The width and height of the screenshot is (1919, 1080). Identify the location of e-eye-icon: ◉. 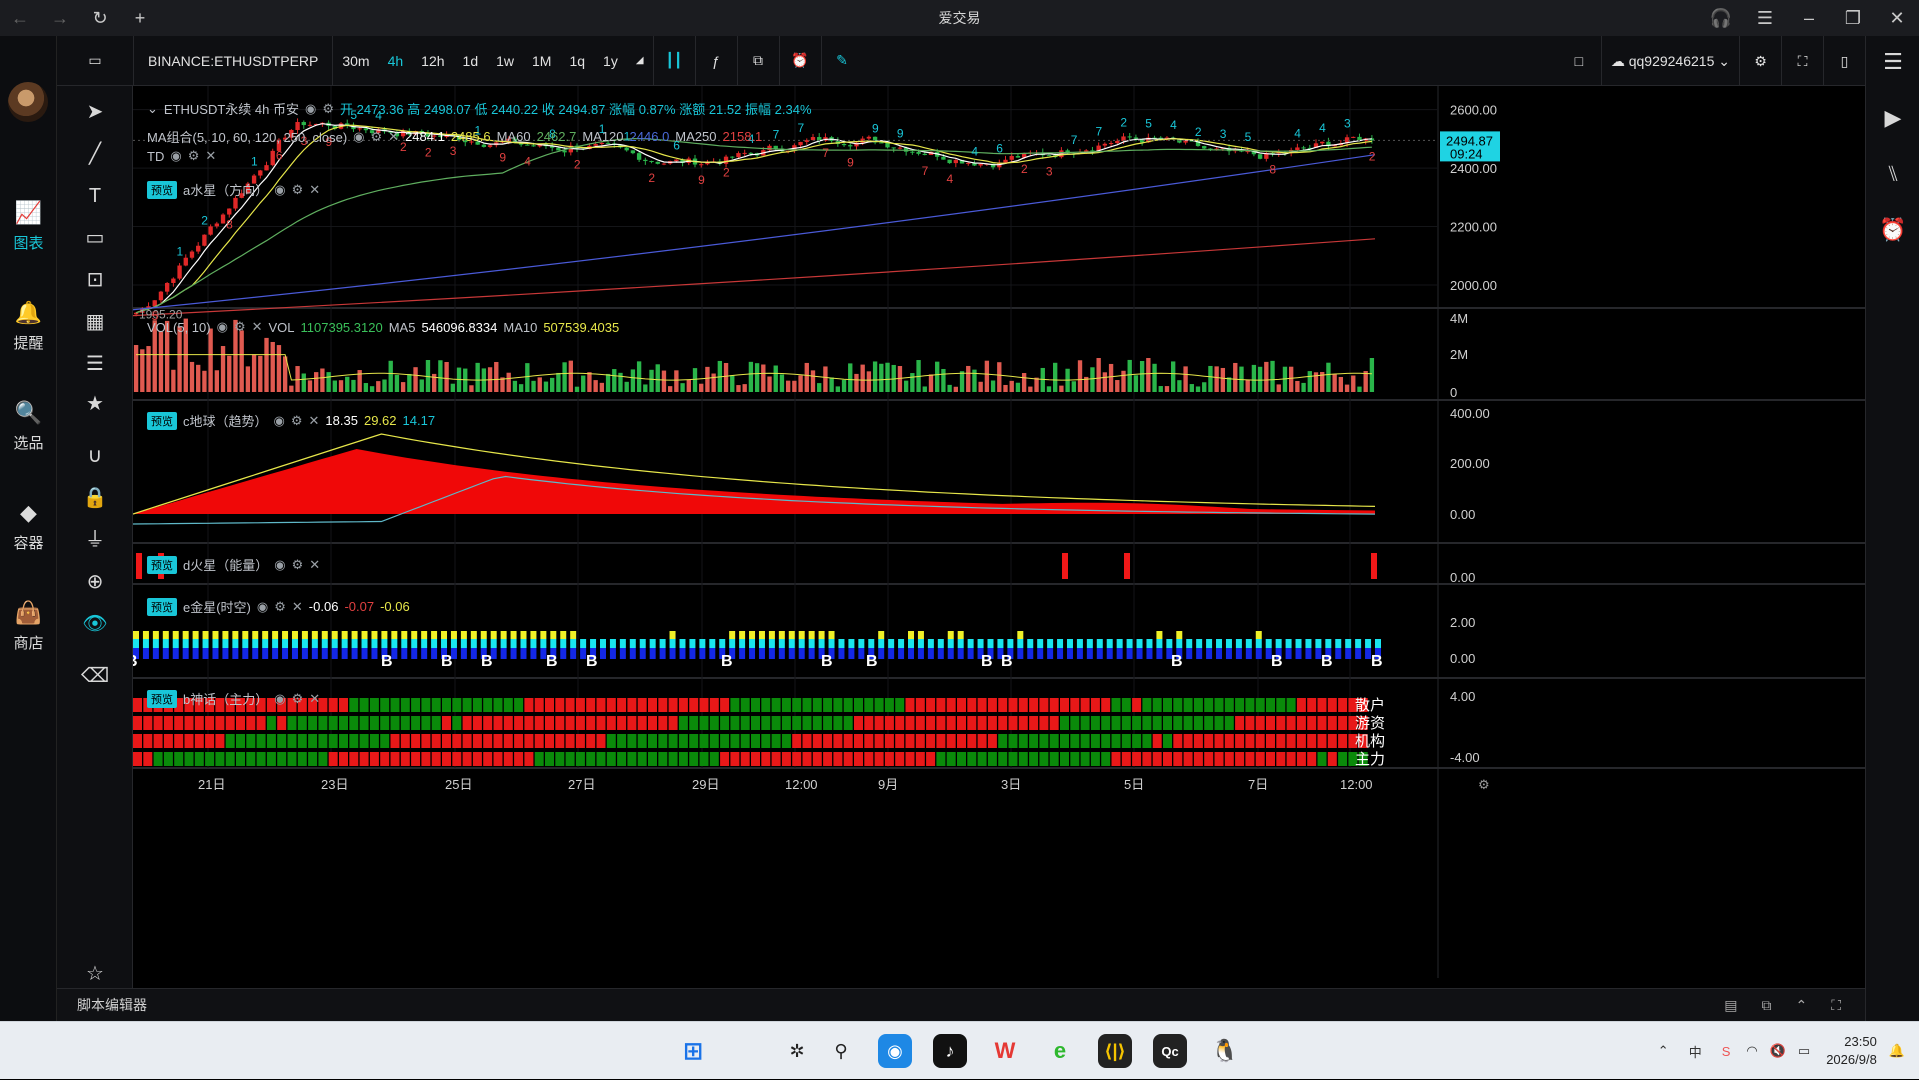
(262, 607).